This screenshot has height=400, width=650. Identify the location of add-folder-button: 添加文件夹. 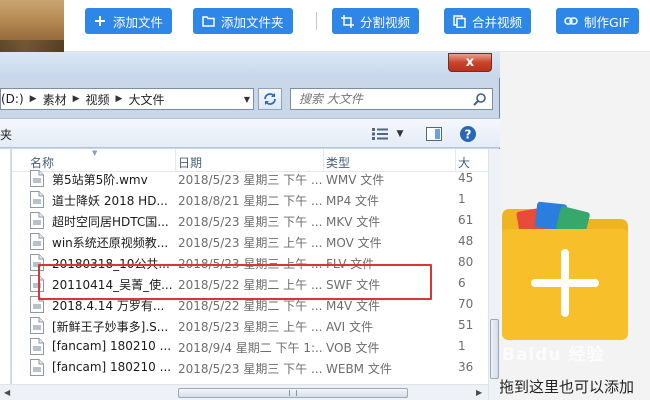
(243, 21).